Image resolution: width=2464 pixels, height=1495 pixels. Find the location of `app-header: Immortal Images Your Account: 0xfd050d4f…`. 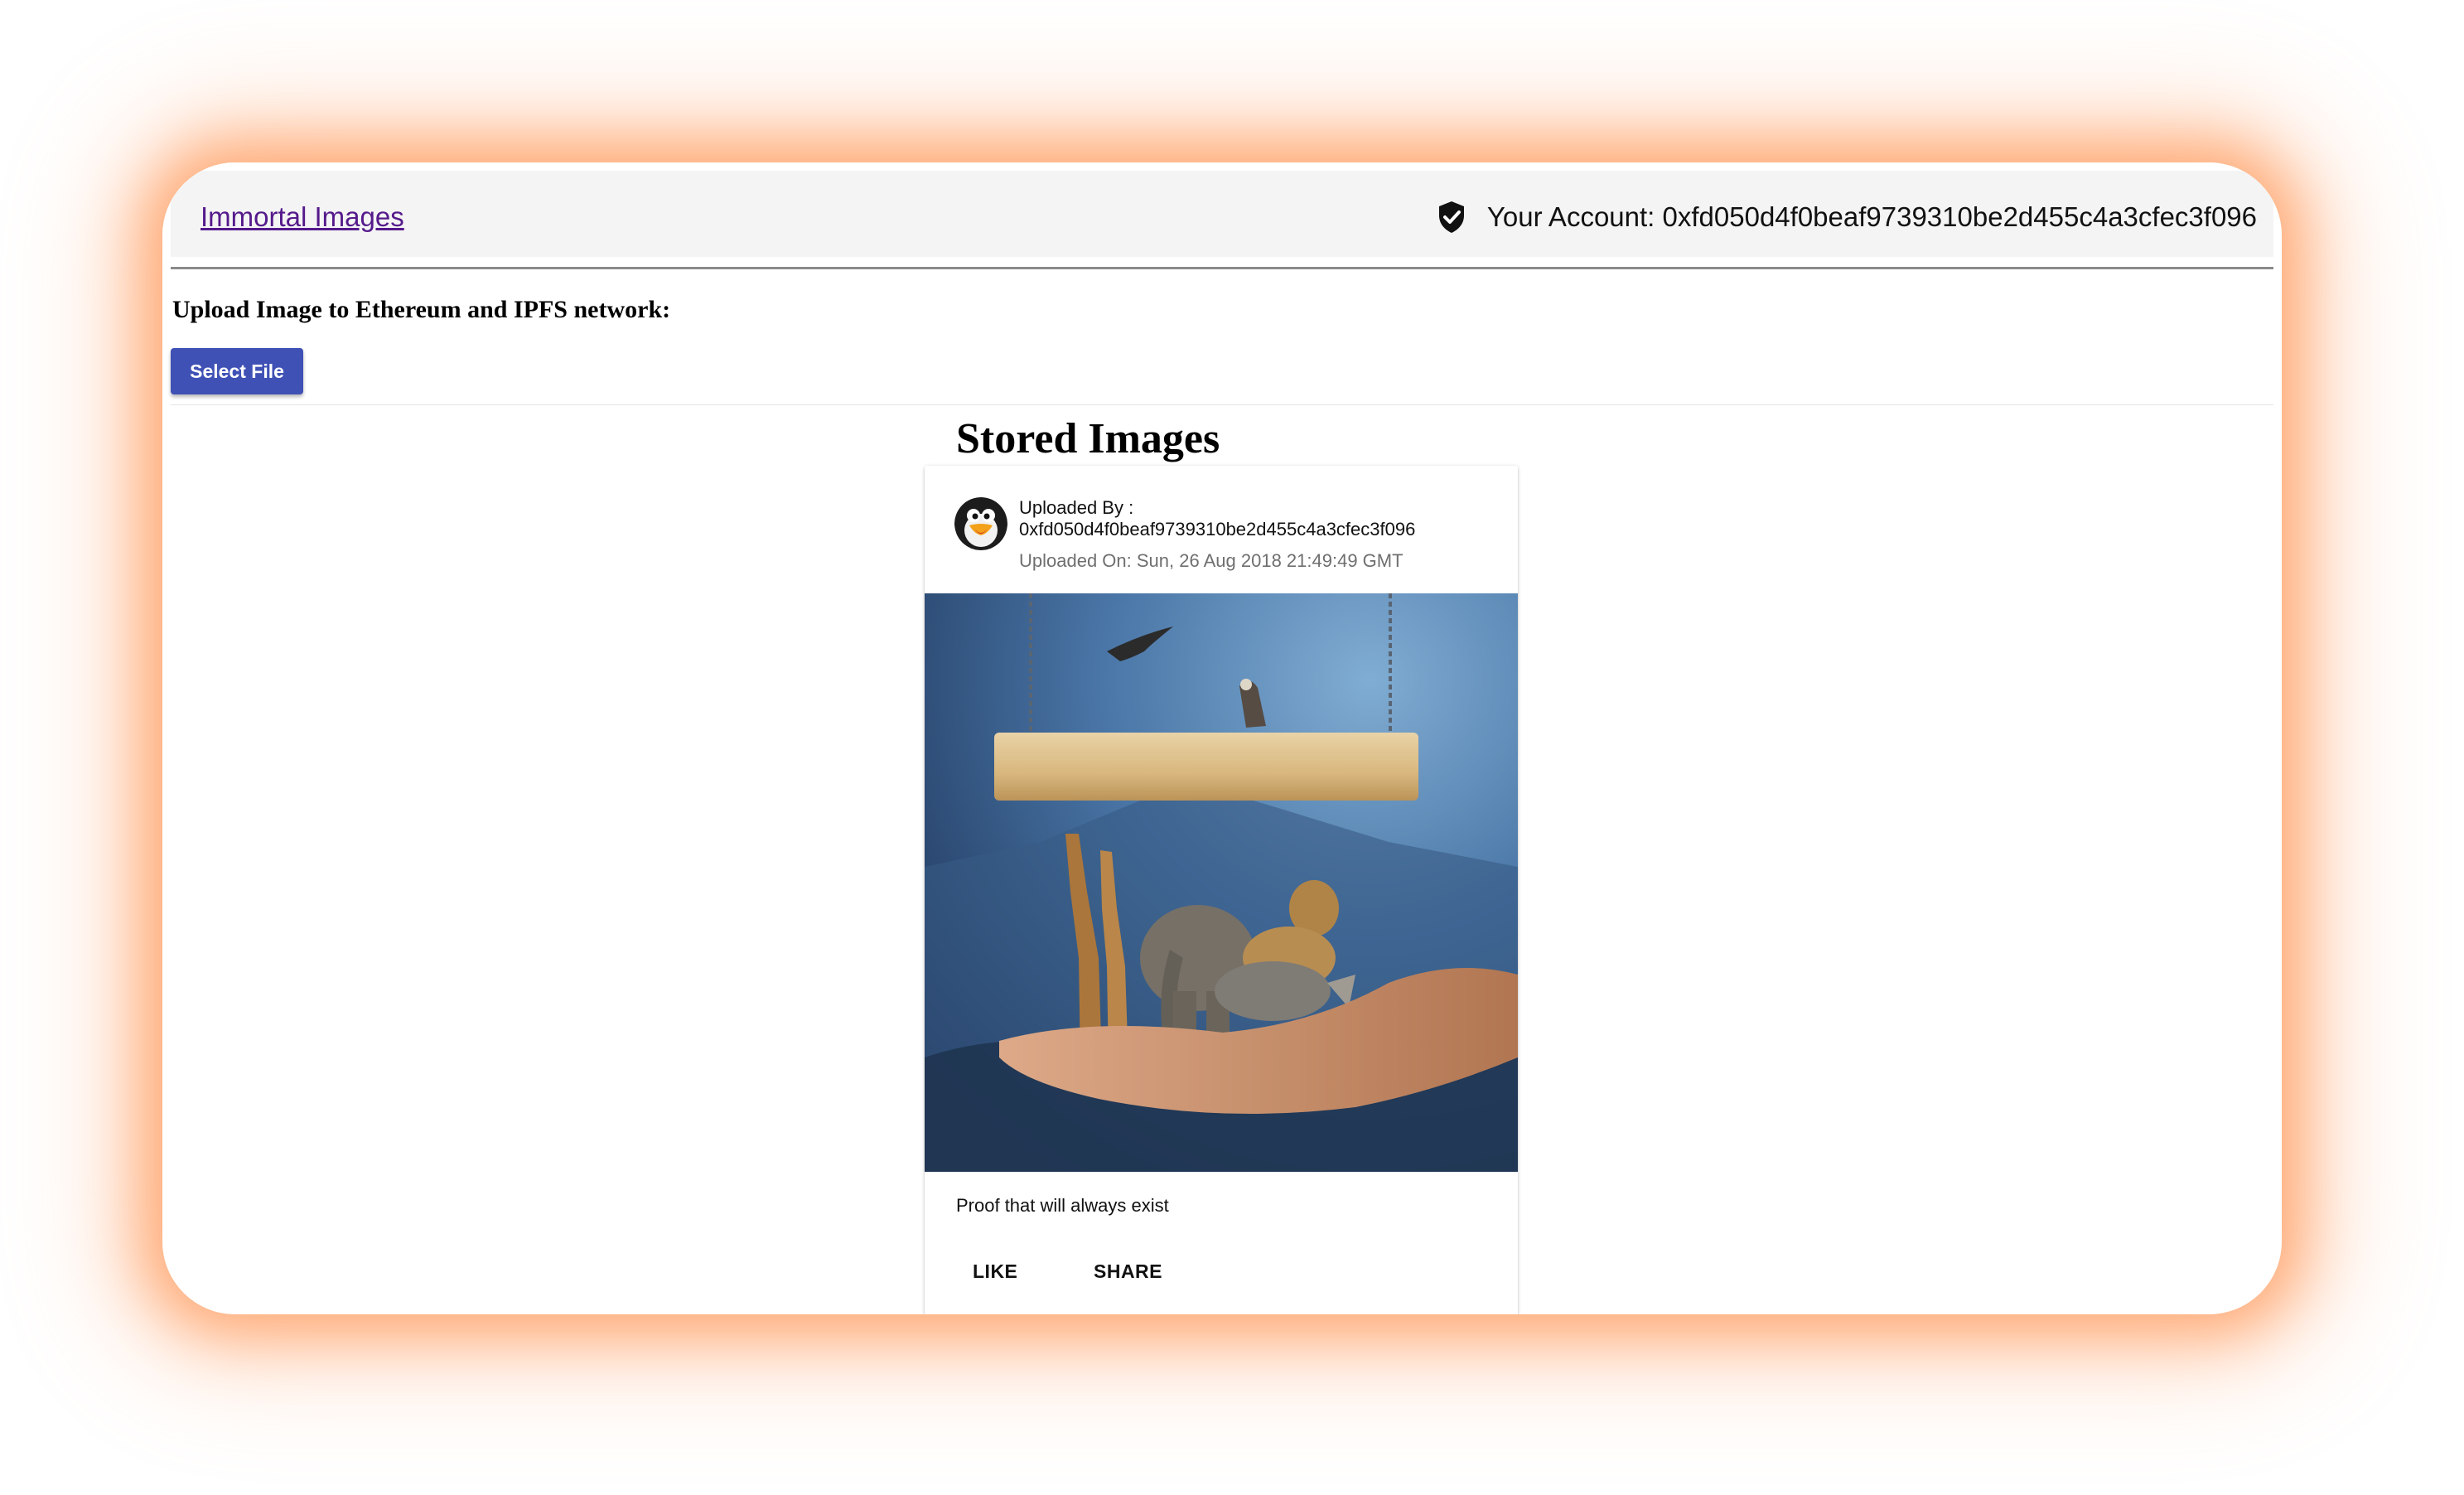

app-header: Immortal Images Your Account: 0xfd050d4f… is located at coordinates (1222, 214).